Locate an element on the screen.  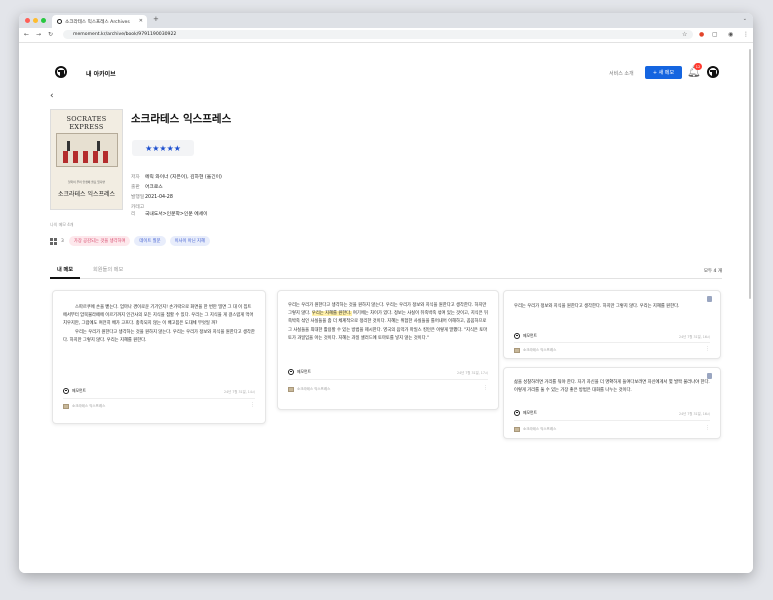
browser-menu-icon: ⋮ is located at coordinates (746, 34).